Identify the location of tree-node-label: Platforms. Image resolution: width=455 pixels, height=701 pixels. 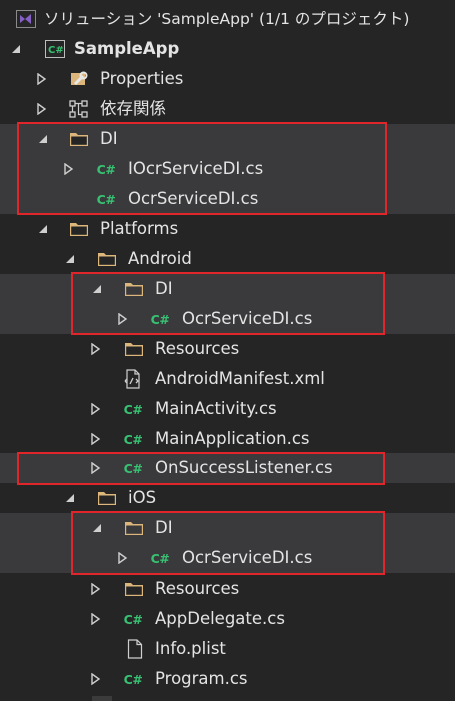
(139, 228).